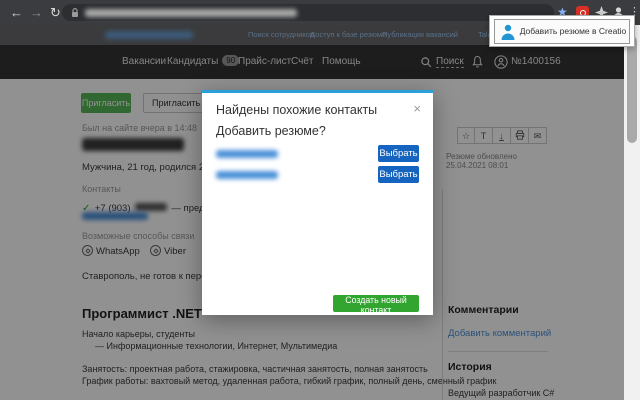 The height and width of the screenshot is (400, 640). I want to click on url-text-redacted, so click(191, 13).